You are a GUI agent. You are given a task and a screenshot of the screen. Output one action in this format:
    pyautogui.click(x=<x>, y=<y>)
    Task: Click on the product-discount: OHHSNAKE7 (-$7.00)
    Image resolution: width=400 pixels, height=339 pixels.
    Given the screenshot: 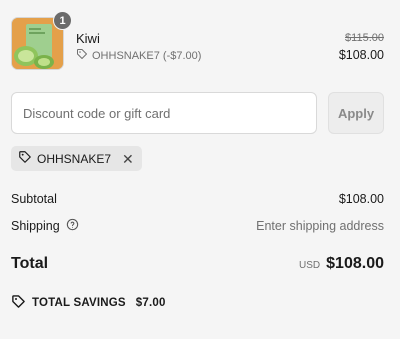 What is the action you would take?
    pyautogui.click(x=138, y=55)
    